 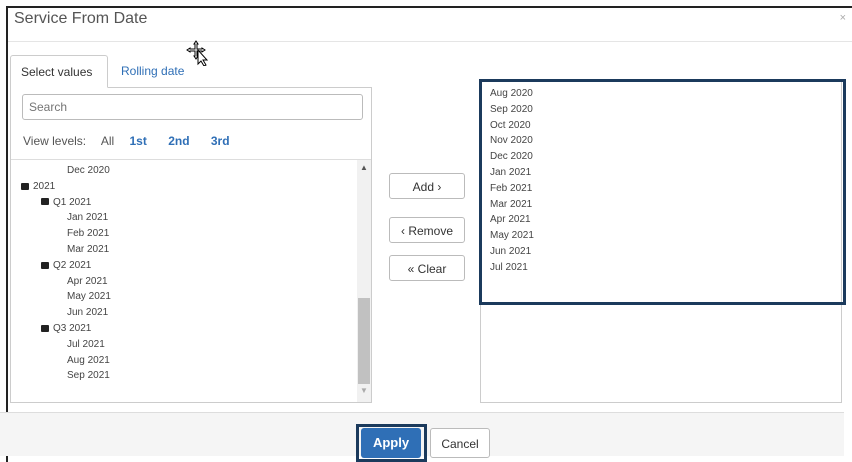 What do you see at coordinates (391, 443) in the screenshot?
I see `apply-button: Apply` at bounding box center [391, 443].